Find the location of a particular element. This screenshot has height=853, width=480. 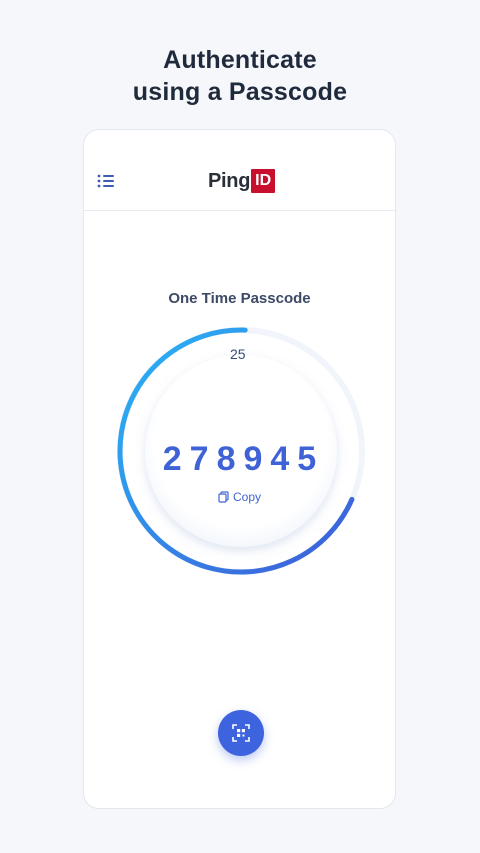

pingid-logo: Ping ID is located at coordinates (242, 181).